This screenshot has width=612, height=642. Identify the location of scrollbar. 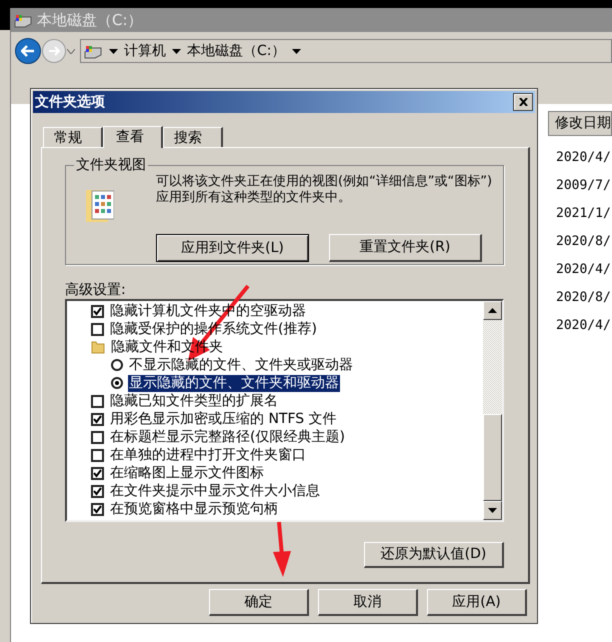
(492, 410).